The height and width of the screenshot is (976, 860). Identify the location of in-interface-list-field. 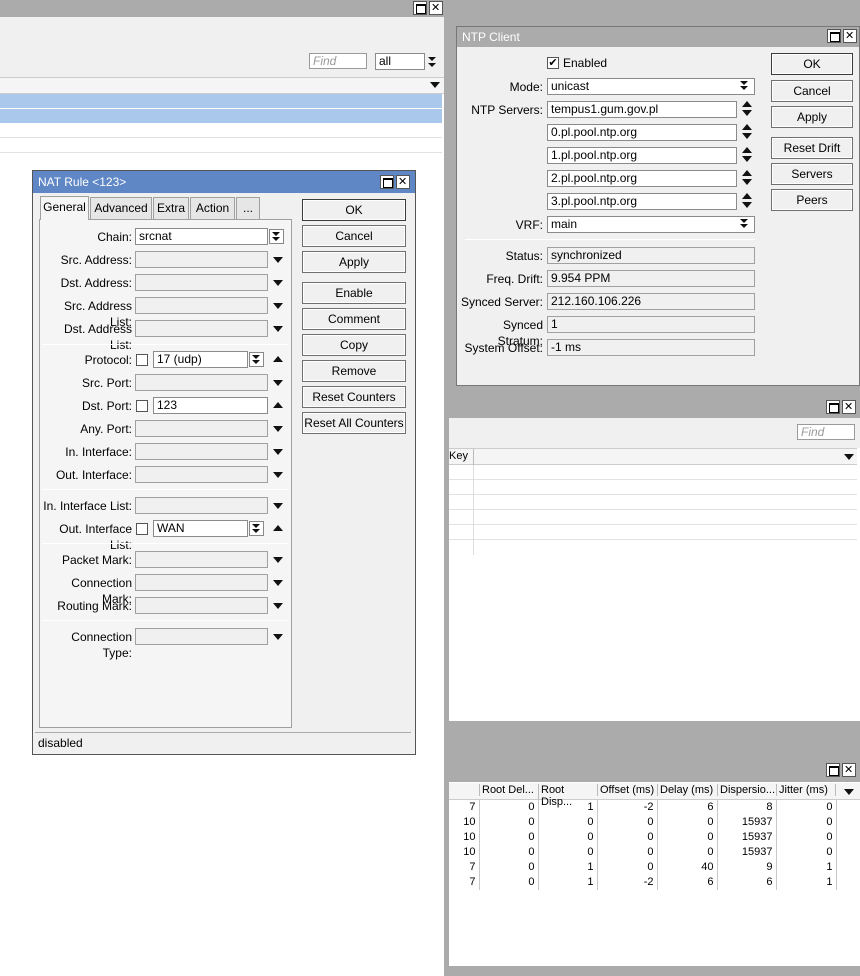
(201, 505).